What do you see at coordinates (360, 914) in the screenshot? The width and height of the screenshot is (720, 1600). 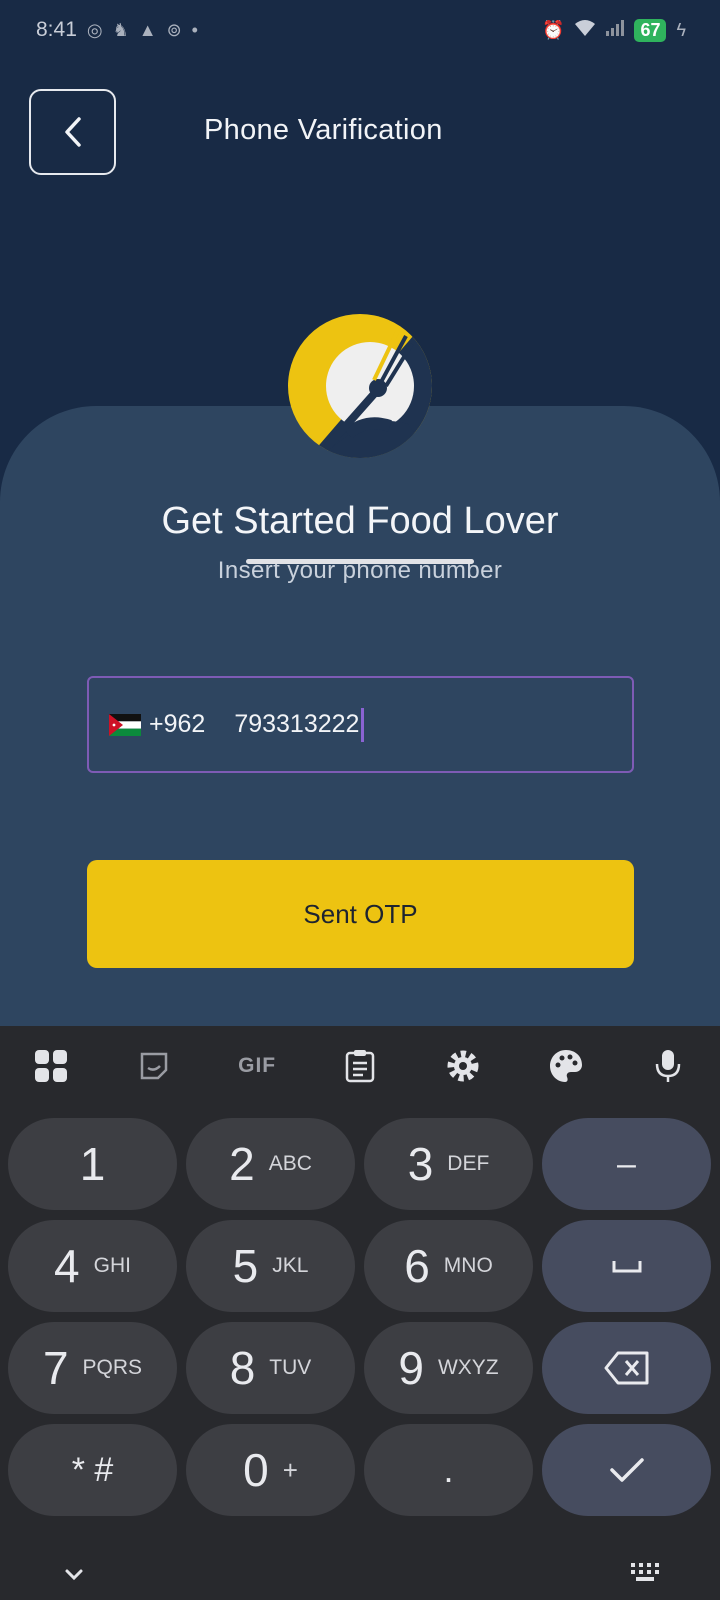 I see `send-otp-button: Sent OTP` at bounding box center [360, 914].